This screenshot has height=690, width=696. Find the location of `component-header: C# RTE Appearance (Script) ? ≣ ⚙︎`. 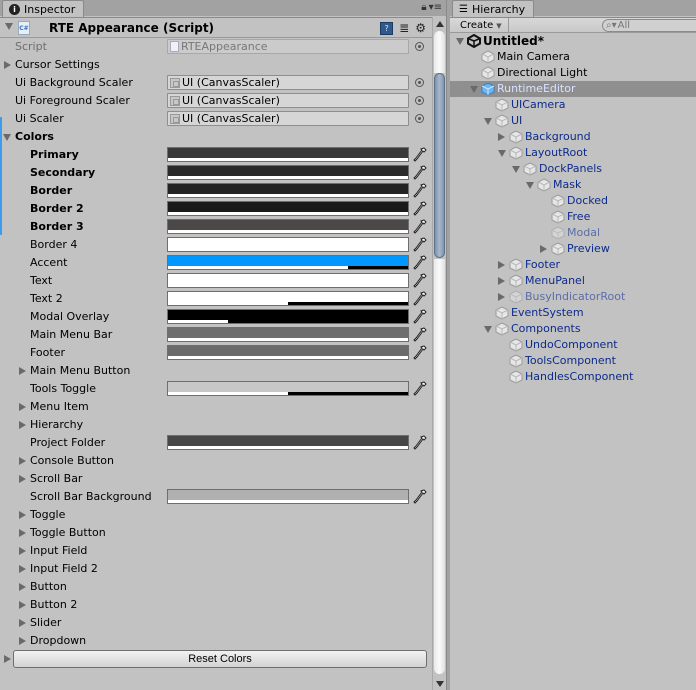

component-header: C# RTE Appearance (Script) ? ≣ ⚙︎ is located at coordinates (216, 28).